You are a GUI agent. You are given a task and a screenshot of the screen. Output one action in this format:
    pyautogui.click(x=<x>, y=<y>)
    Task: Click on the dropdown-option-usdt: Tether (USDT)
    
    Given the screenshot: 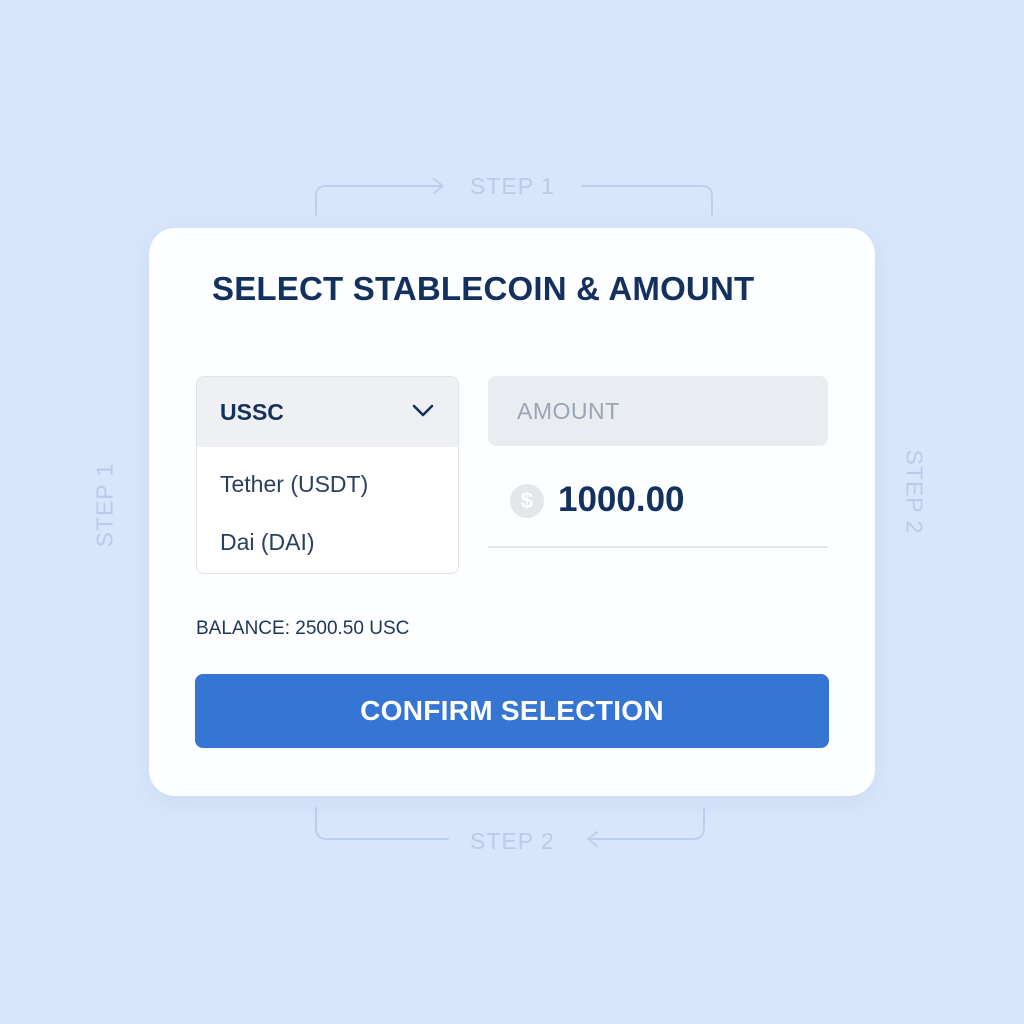 What is the action you would take?
    pyautogui.click(x=294, y=484)
    